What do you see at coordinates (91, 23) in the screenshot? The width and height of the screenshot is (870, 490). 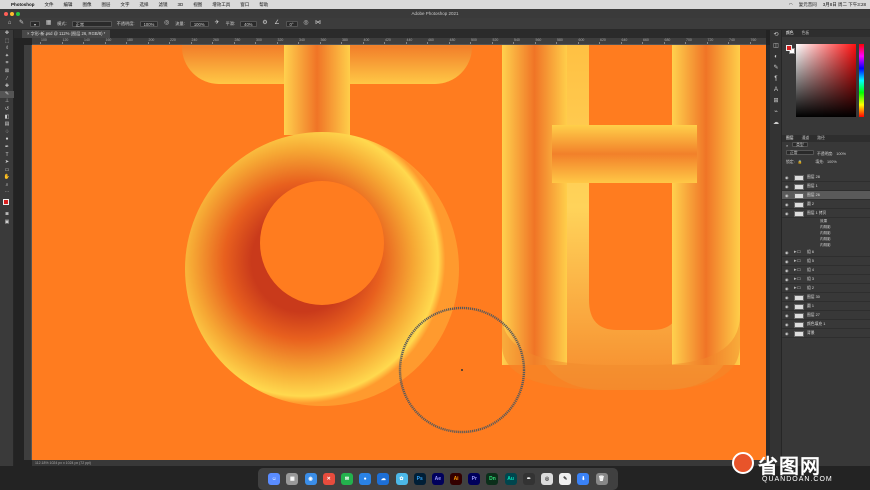 I see `mode-dropdown: 正常` at bounding box center [91, 23].